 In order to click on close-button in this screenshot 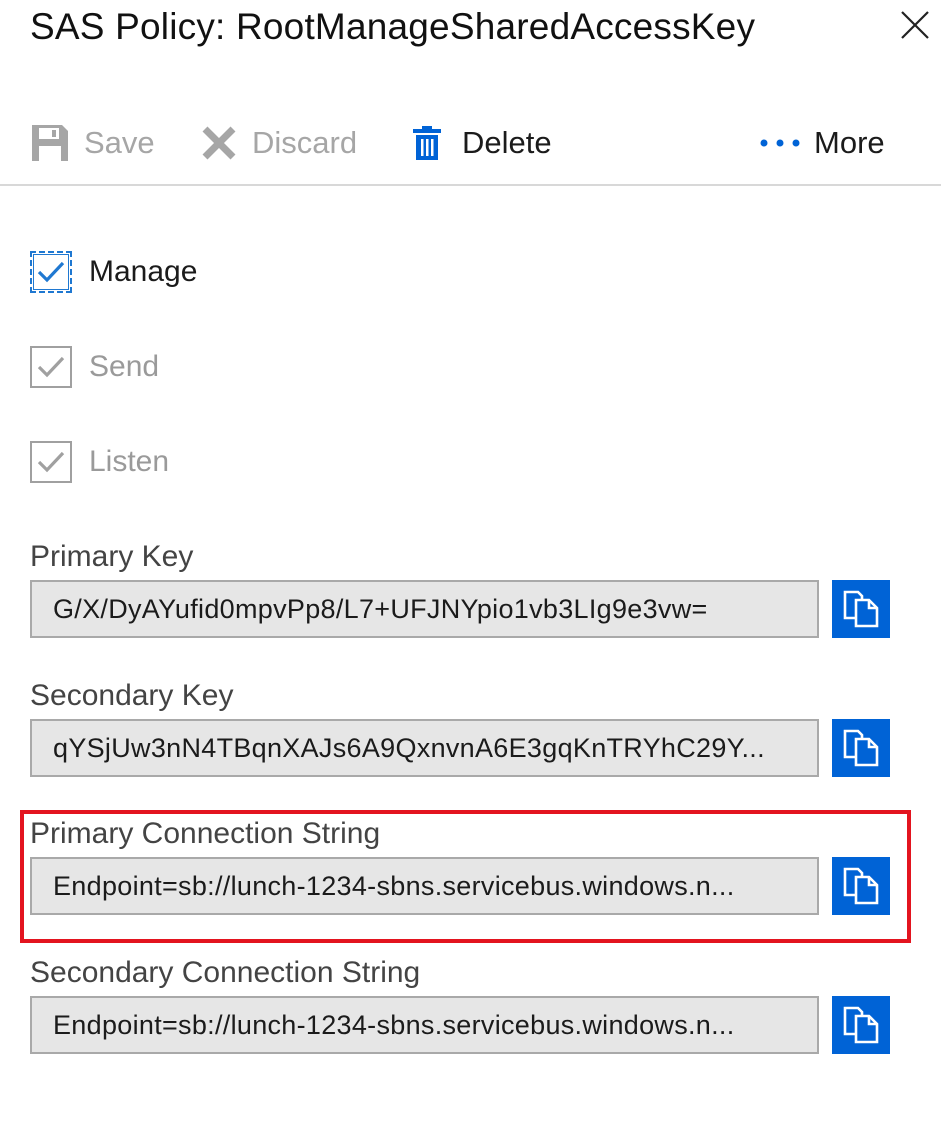, I will do `click(915, 25)`.